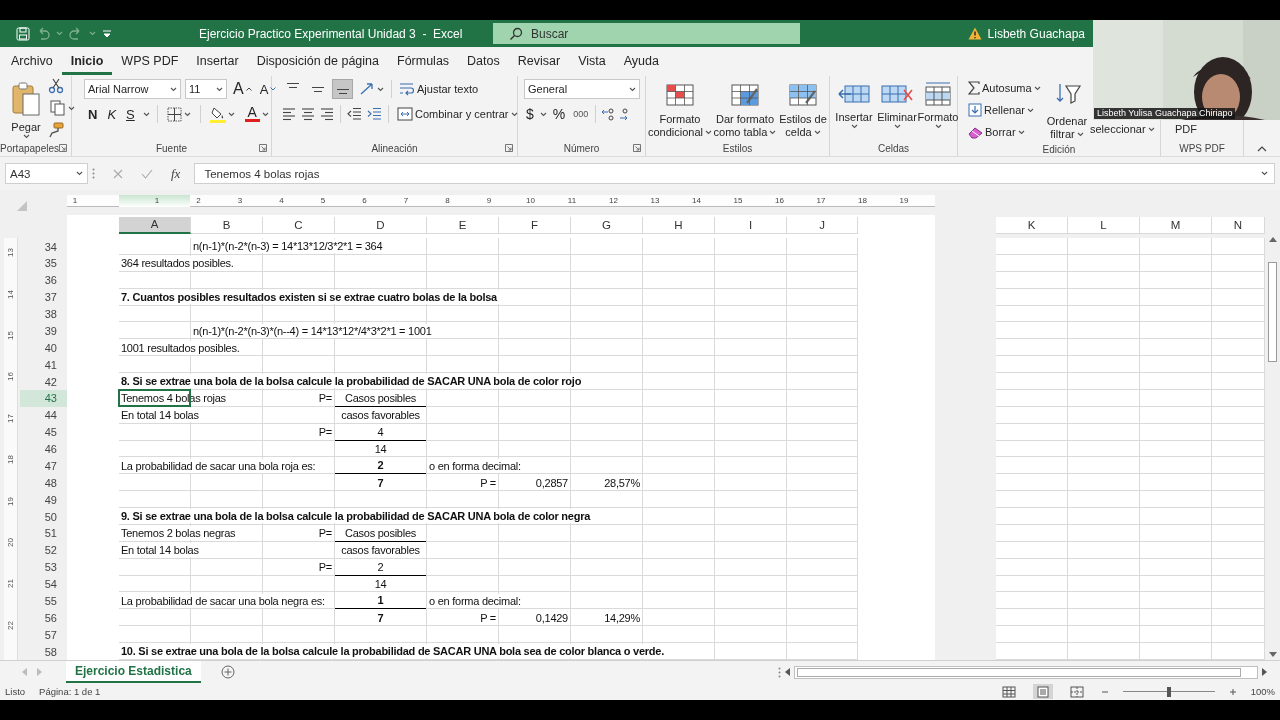 The height and width of the screenshot is (720, 1280). What do you see at coordinates (392, 651) in the screenshot?
I see `table-cell: 10. Si se extrae una bola de la bolsa calcule la probabilidad de SACAR UNA bola sea de color blanca o verde.` at bounding box center [392, 651].